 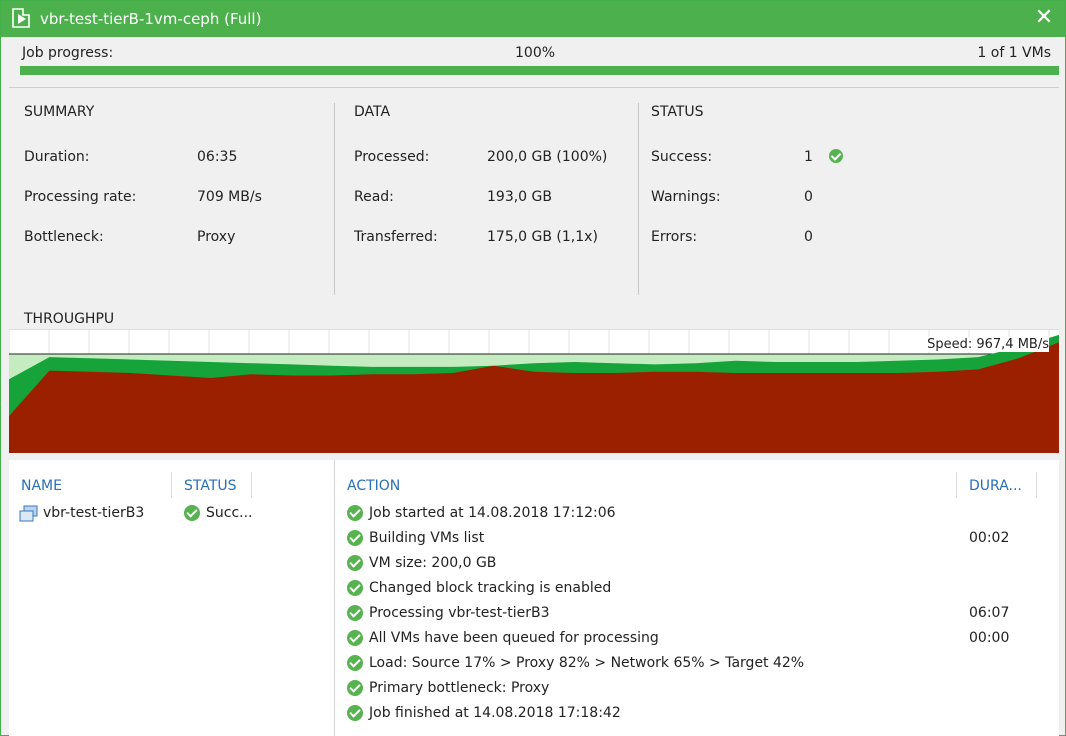 What do you see at coordinates (151, 19) in the screenshot?
I see `window-title: vbr-test-tierB-1vm-ceph (Full)` at bounding box center [151, 19].